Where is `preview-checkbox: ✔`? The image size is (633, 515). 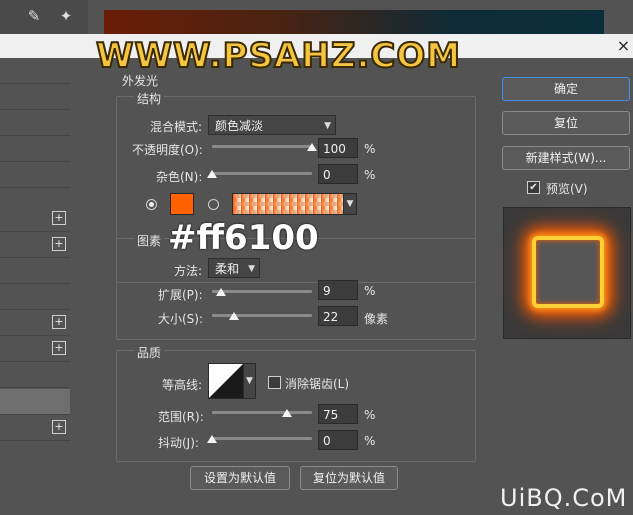
preview-checkbox: ✔ is located at coordinates (533, 187).